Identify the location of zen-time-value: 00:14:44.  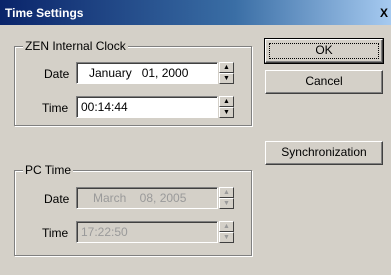
(104, 107).